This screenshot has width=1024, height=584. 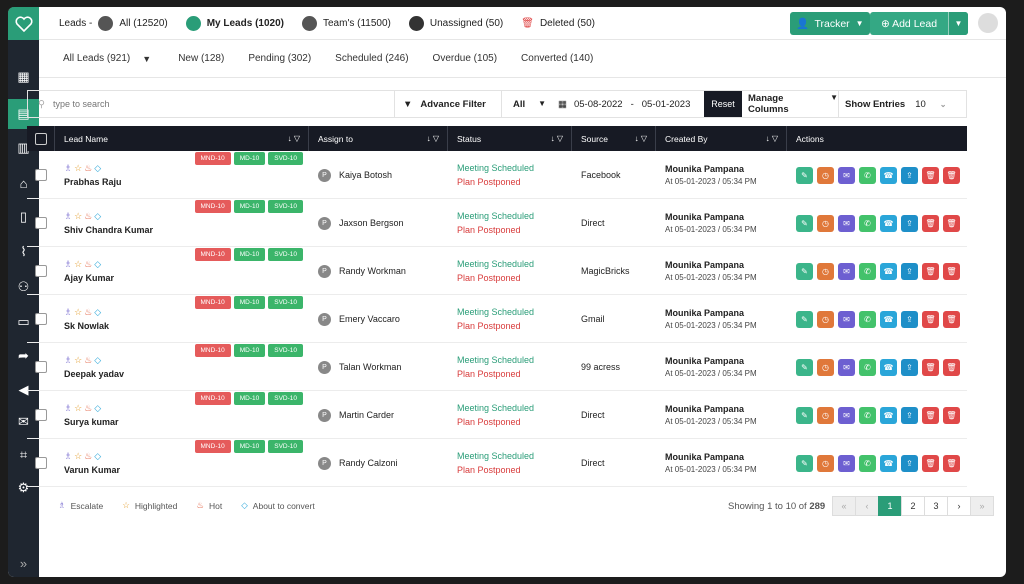 I want to click on filter-all: All (12520), so click(x=133, y=23).